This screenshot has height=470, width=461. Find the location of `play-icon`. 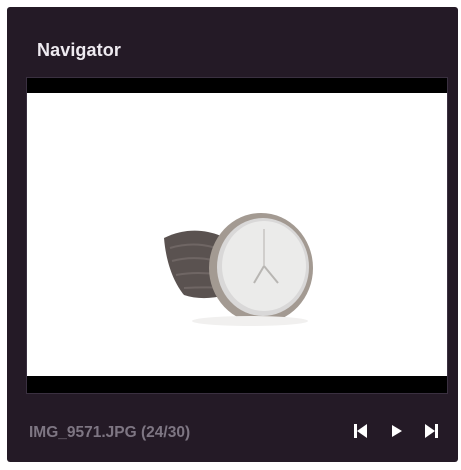

play-icon is located at coordinates (397, 431).